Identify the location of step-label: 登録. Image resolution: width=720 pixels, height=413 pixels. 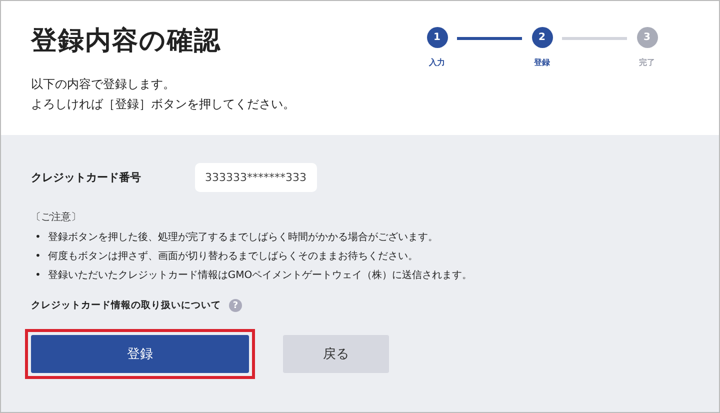
(542, 62).